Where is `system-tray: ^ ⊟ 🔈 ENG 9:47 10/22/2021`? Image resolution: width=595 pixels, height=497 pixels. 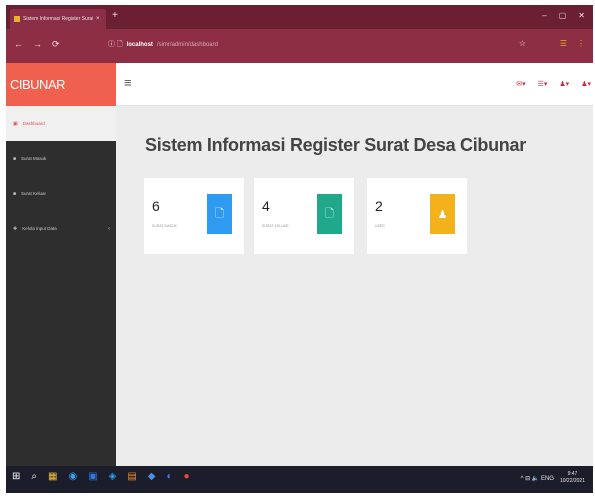 system-tray: ^ ⊟ 🔈 ENG 9:47 10/22/2021 is located at coordinates (553, 478).